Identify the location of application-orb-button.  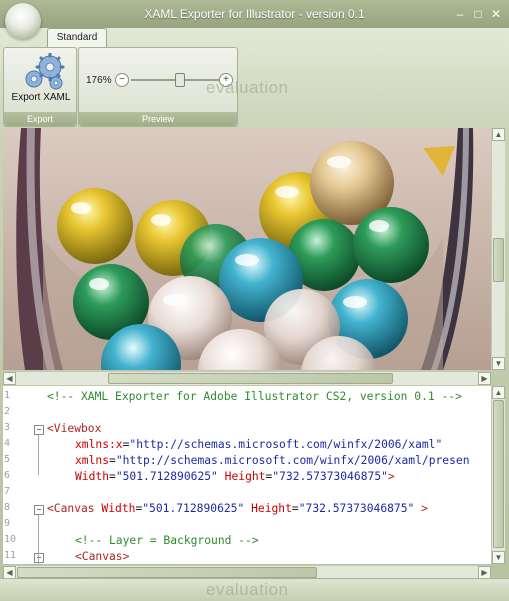
(23, 21).